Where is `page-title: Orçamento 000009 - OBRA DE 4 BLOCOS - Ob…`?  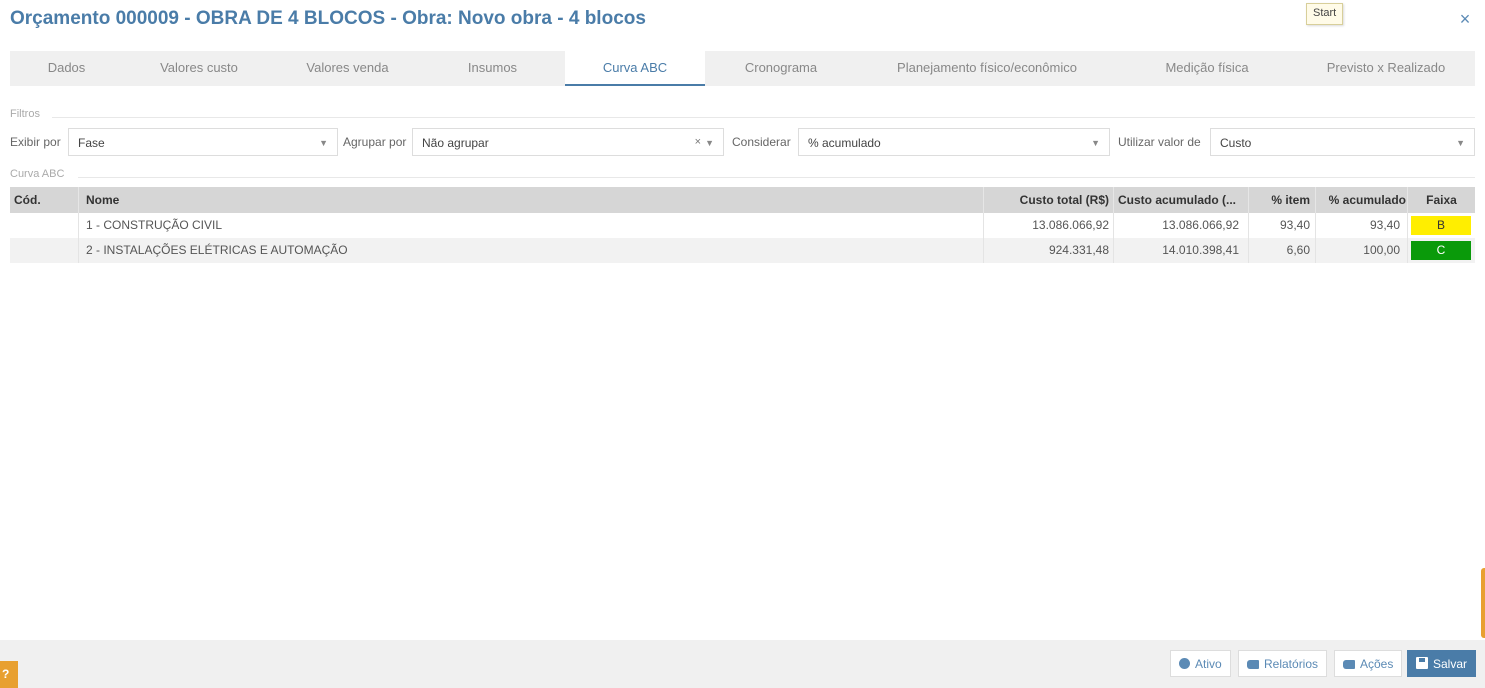
page-title: Orçamento 000009 - OBRA DE 4 BLOCOS - Ob… is located at coordinates (328, 18).